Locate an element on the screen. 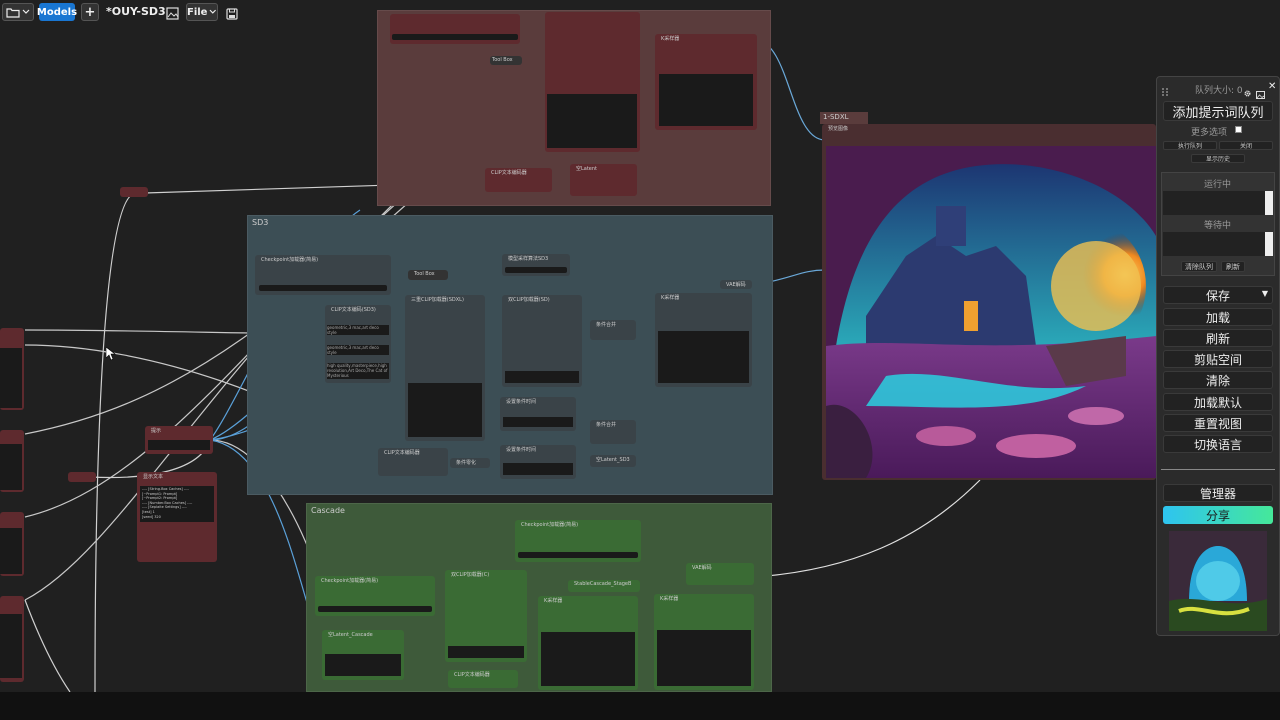  node-cascade-latent: 空Latent_Cascade is located at coordinates (363, 655).